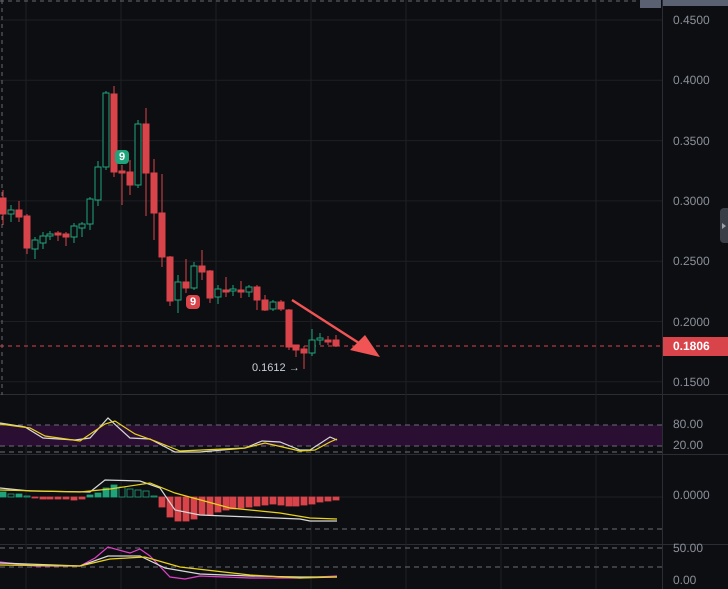 This screenshot has height=589, width=728. Describe the element at coordinates (688, 445) in the screenshot. I see `axis-label: 20.00` at that location.